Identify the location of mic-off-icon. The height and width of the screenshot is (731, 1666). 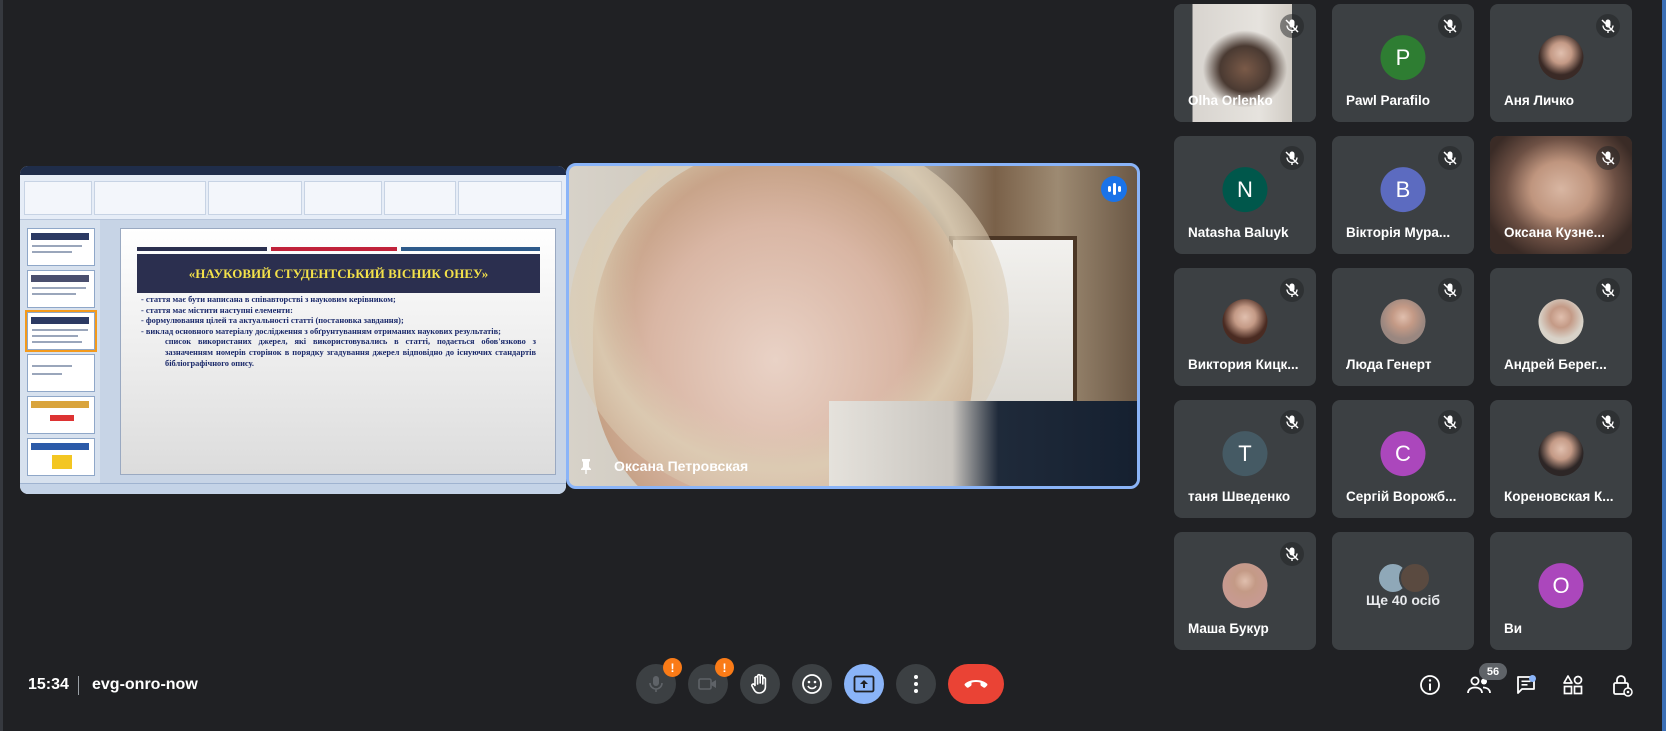
(656, 684).